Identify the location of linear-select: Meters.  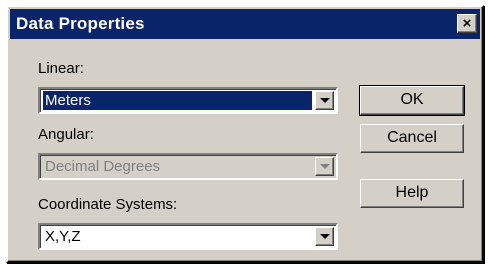
(188, 100).